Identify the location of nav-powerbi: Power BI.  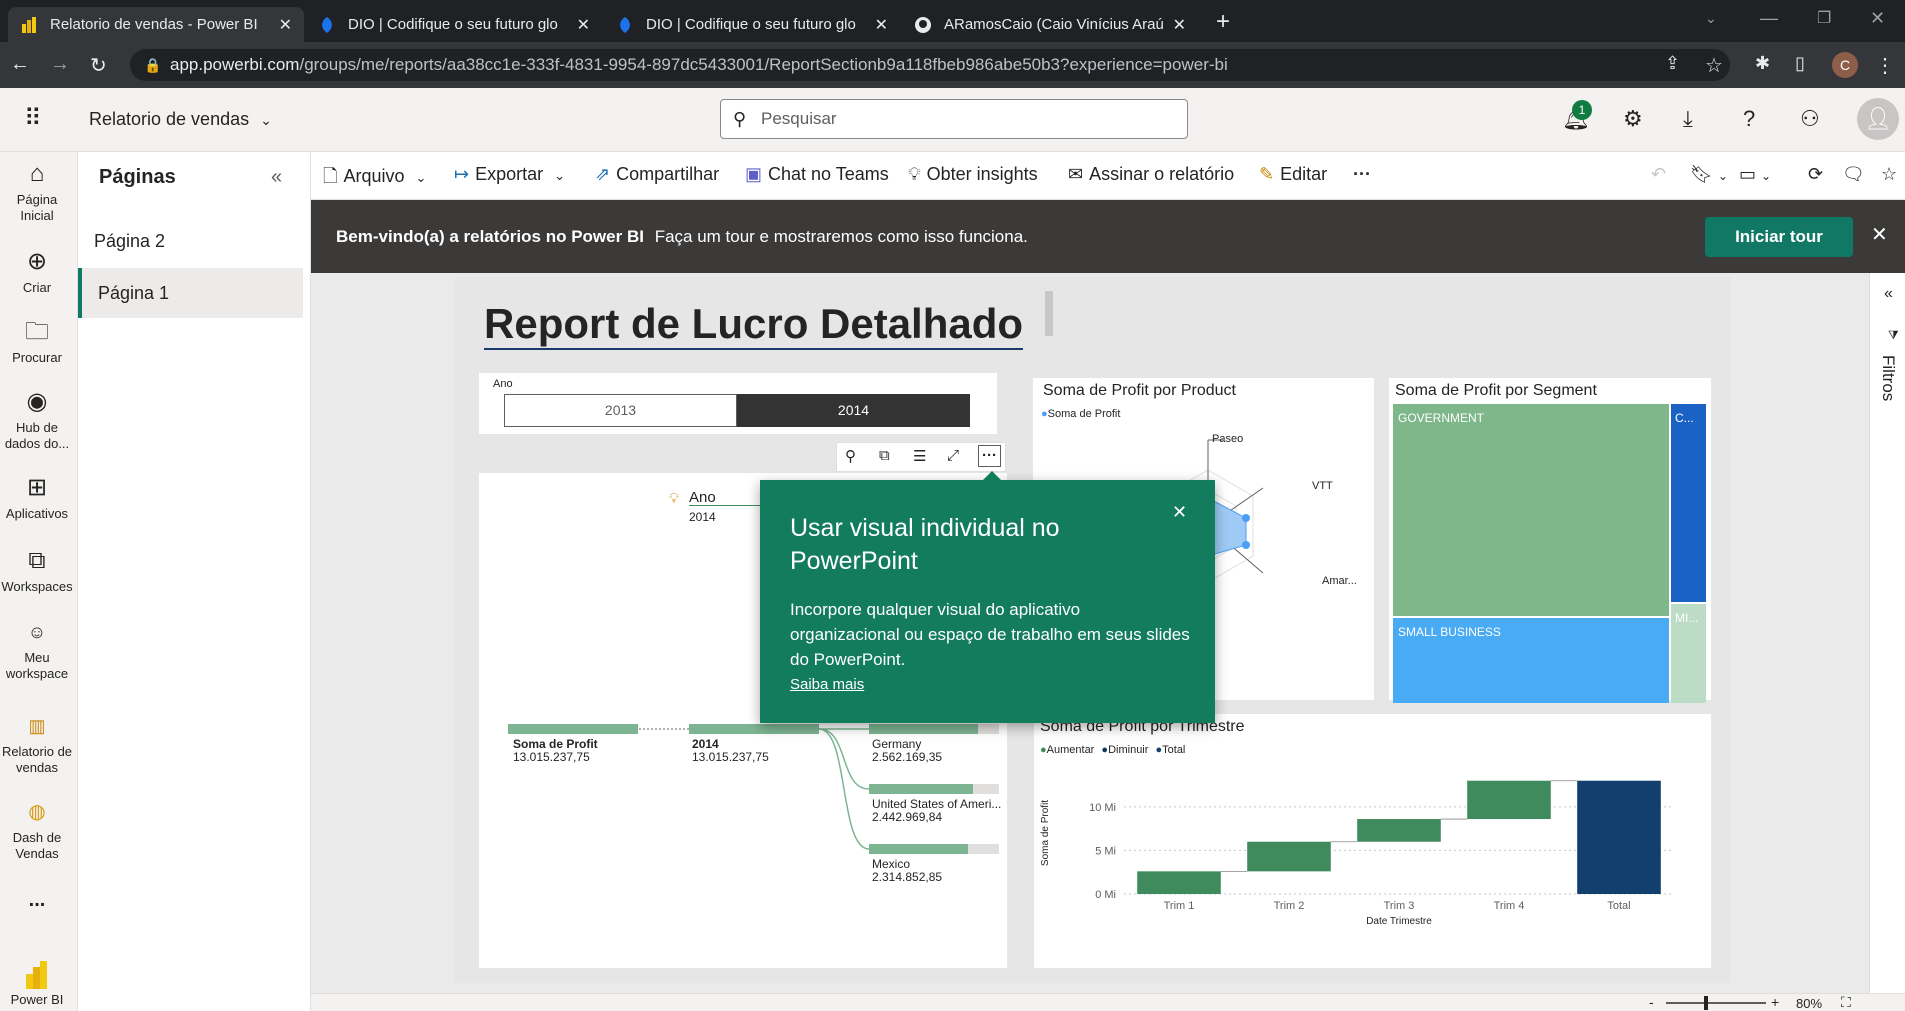
(37, 984).